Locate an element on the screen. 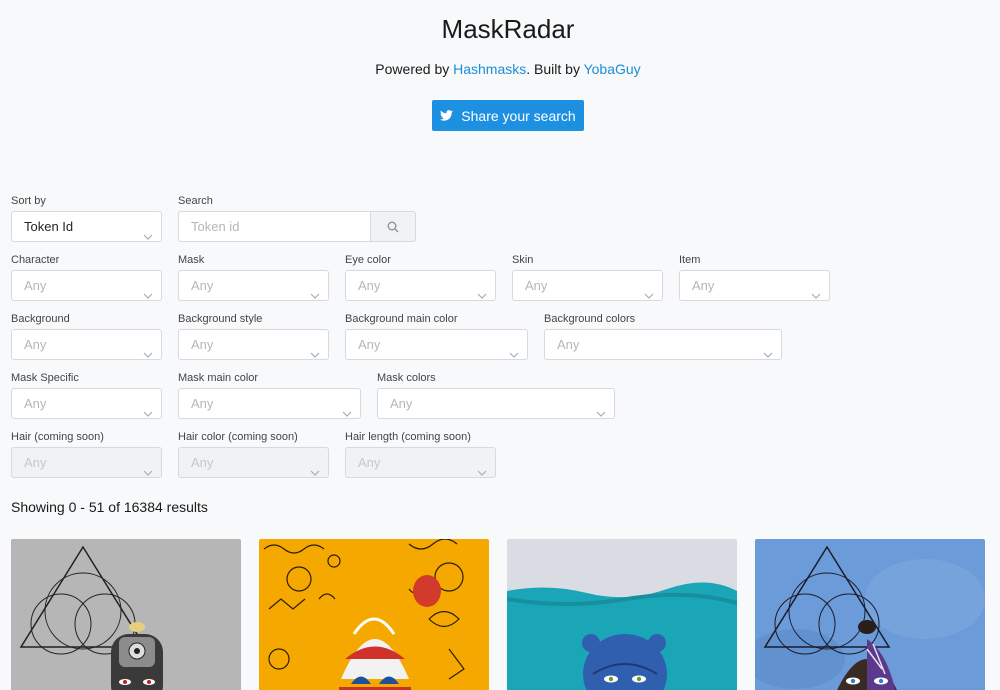 The width and height of the screenshot is (1000, 690). hair-length-label: Hair length (coming soon) is located at coordinates (408, 437).